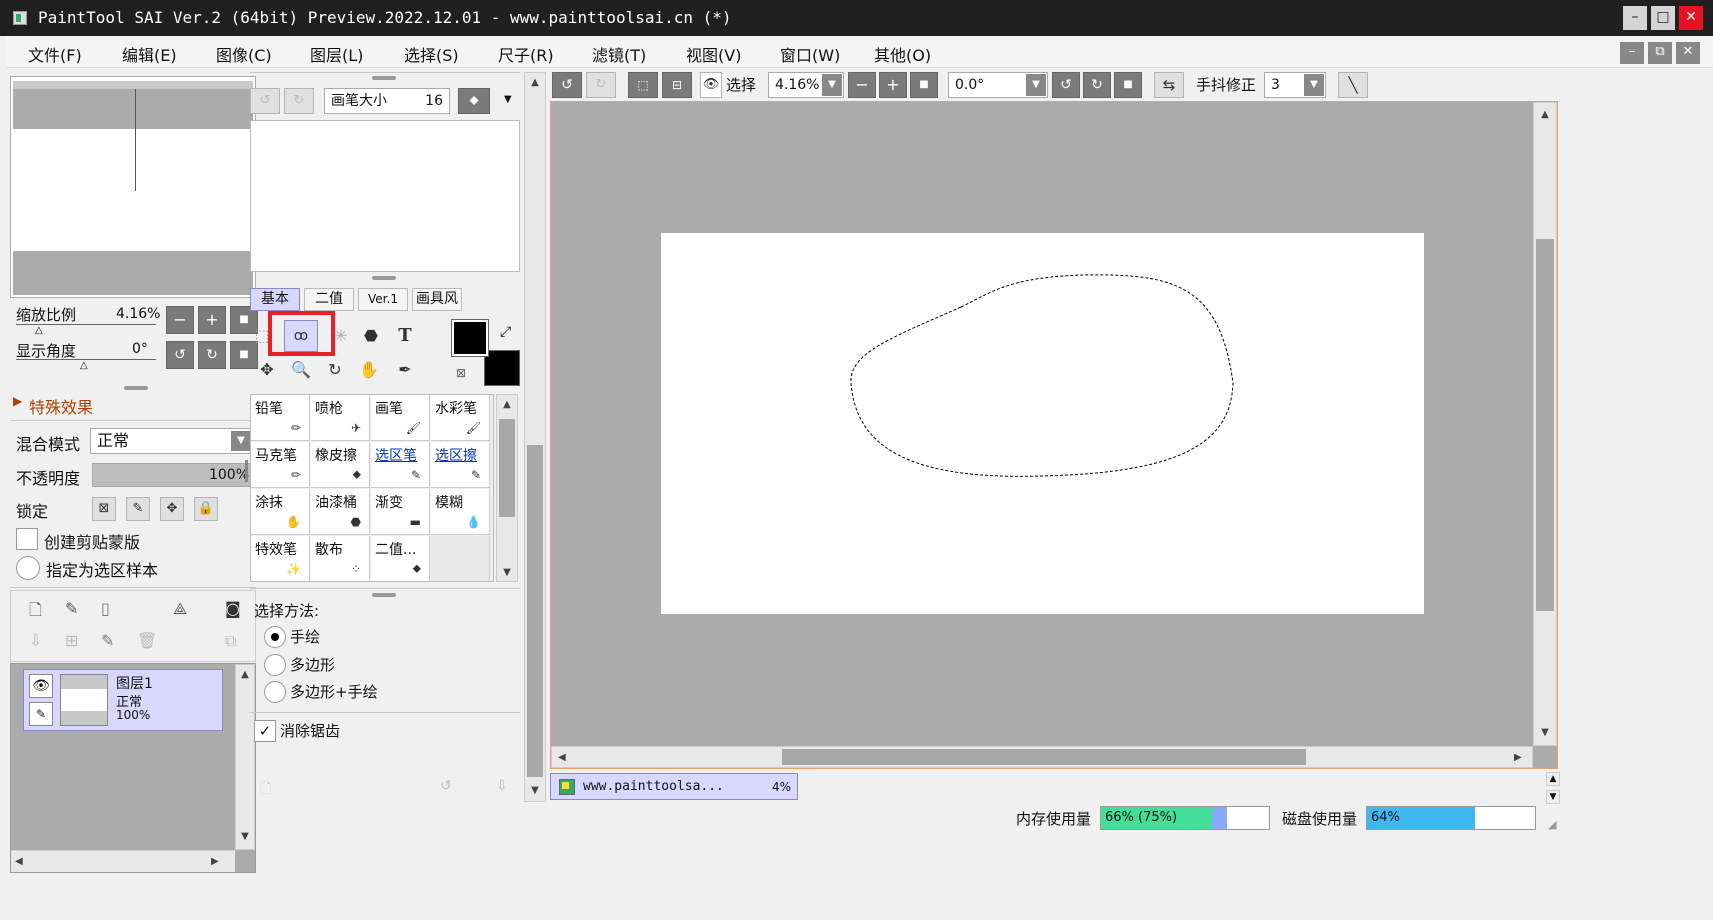  What do you see at coordinates (105, 608) in the screenshot?
I see `new-folder-icon: ▯` at bounding box center [105, 608].